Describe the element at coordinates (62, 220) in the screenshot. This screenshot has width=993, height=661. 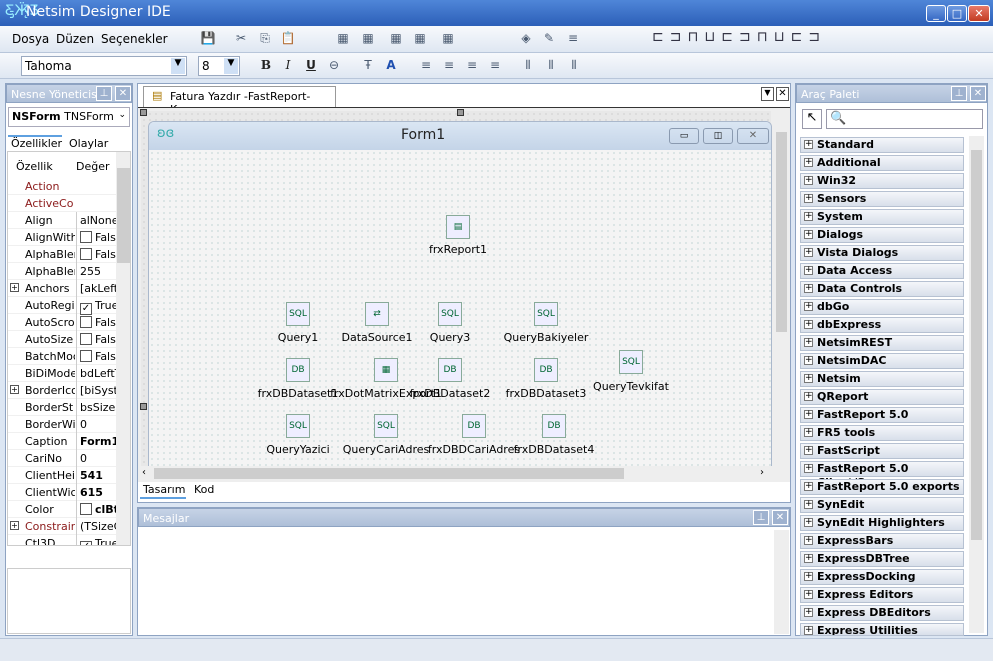
I see `property-row: Align alNone` at that location.